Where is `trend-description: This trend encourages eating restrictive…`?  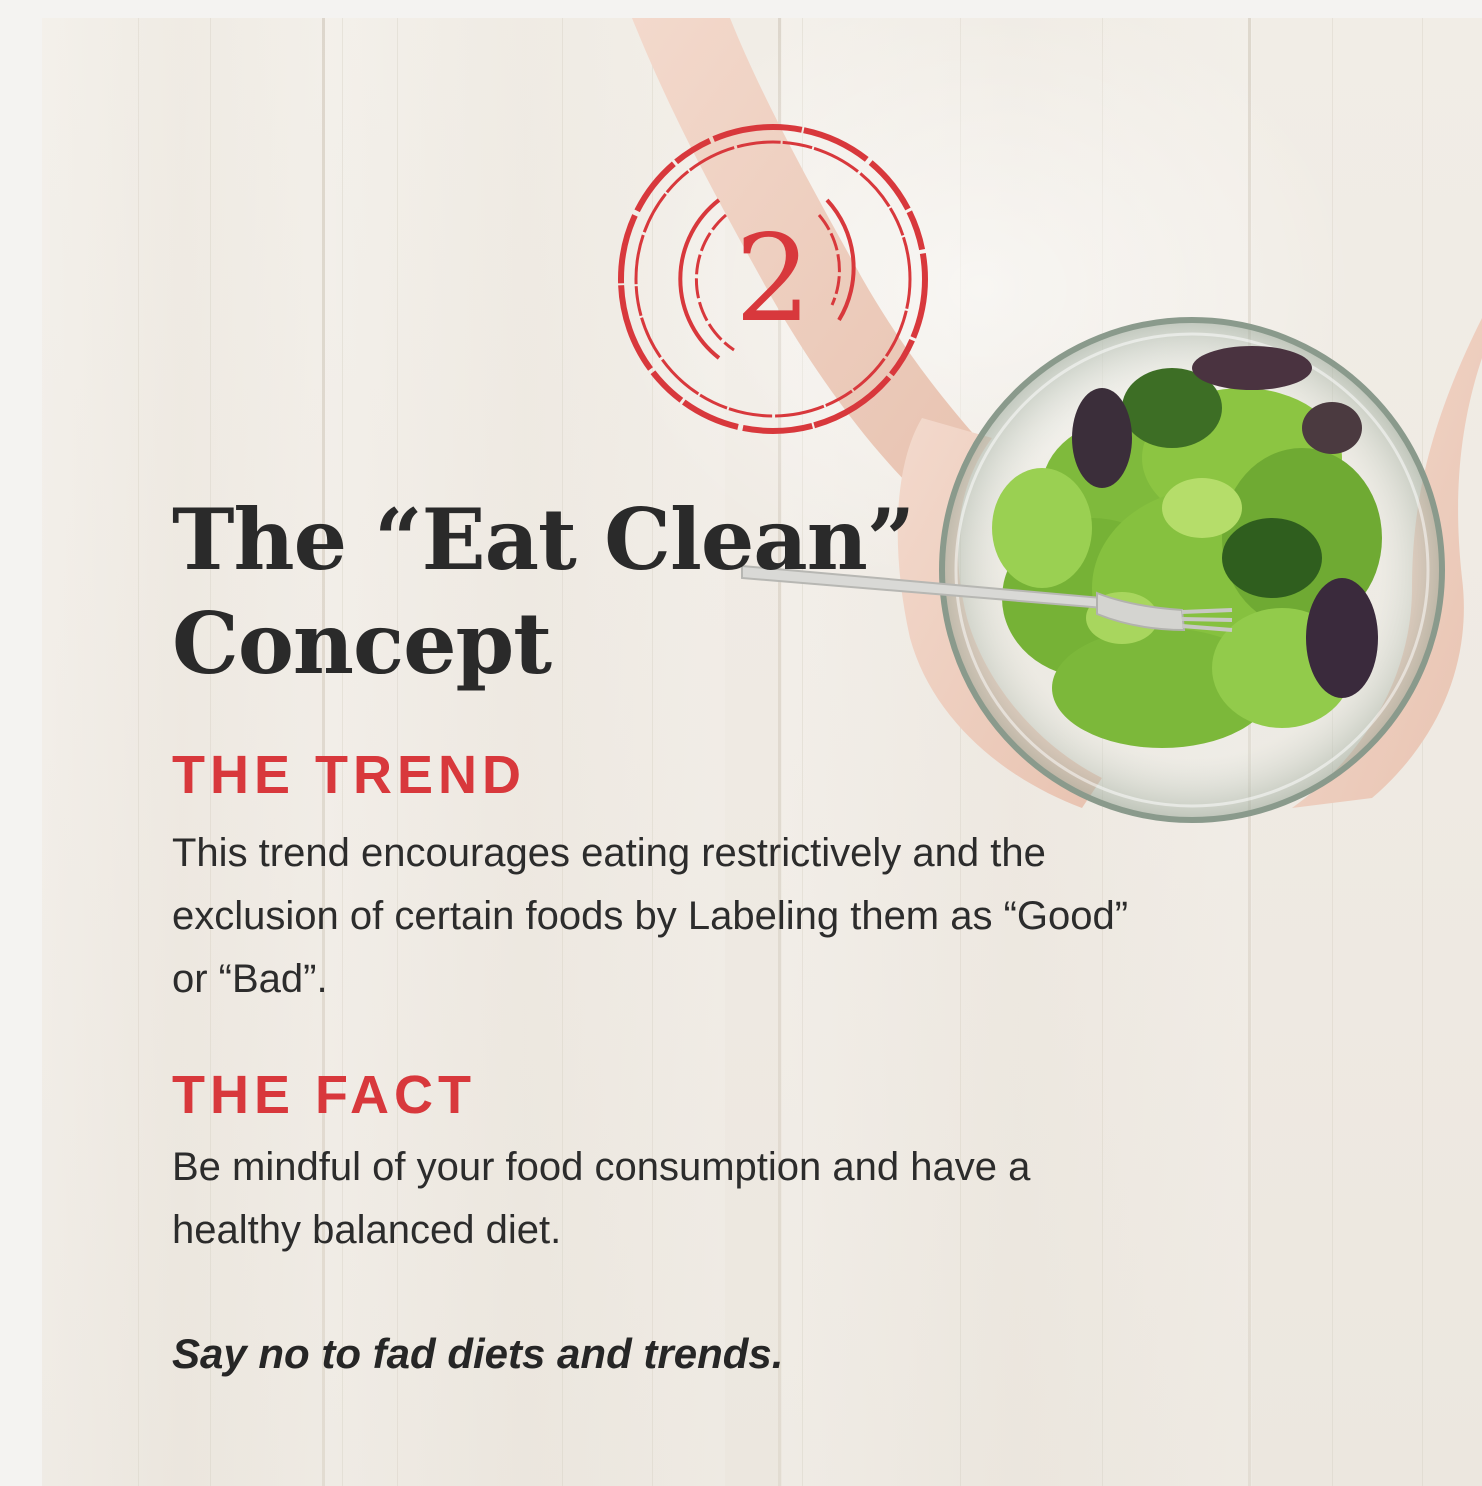
trend-description: This trend encourages eating restrictive… is located at coordinates (650, 916).